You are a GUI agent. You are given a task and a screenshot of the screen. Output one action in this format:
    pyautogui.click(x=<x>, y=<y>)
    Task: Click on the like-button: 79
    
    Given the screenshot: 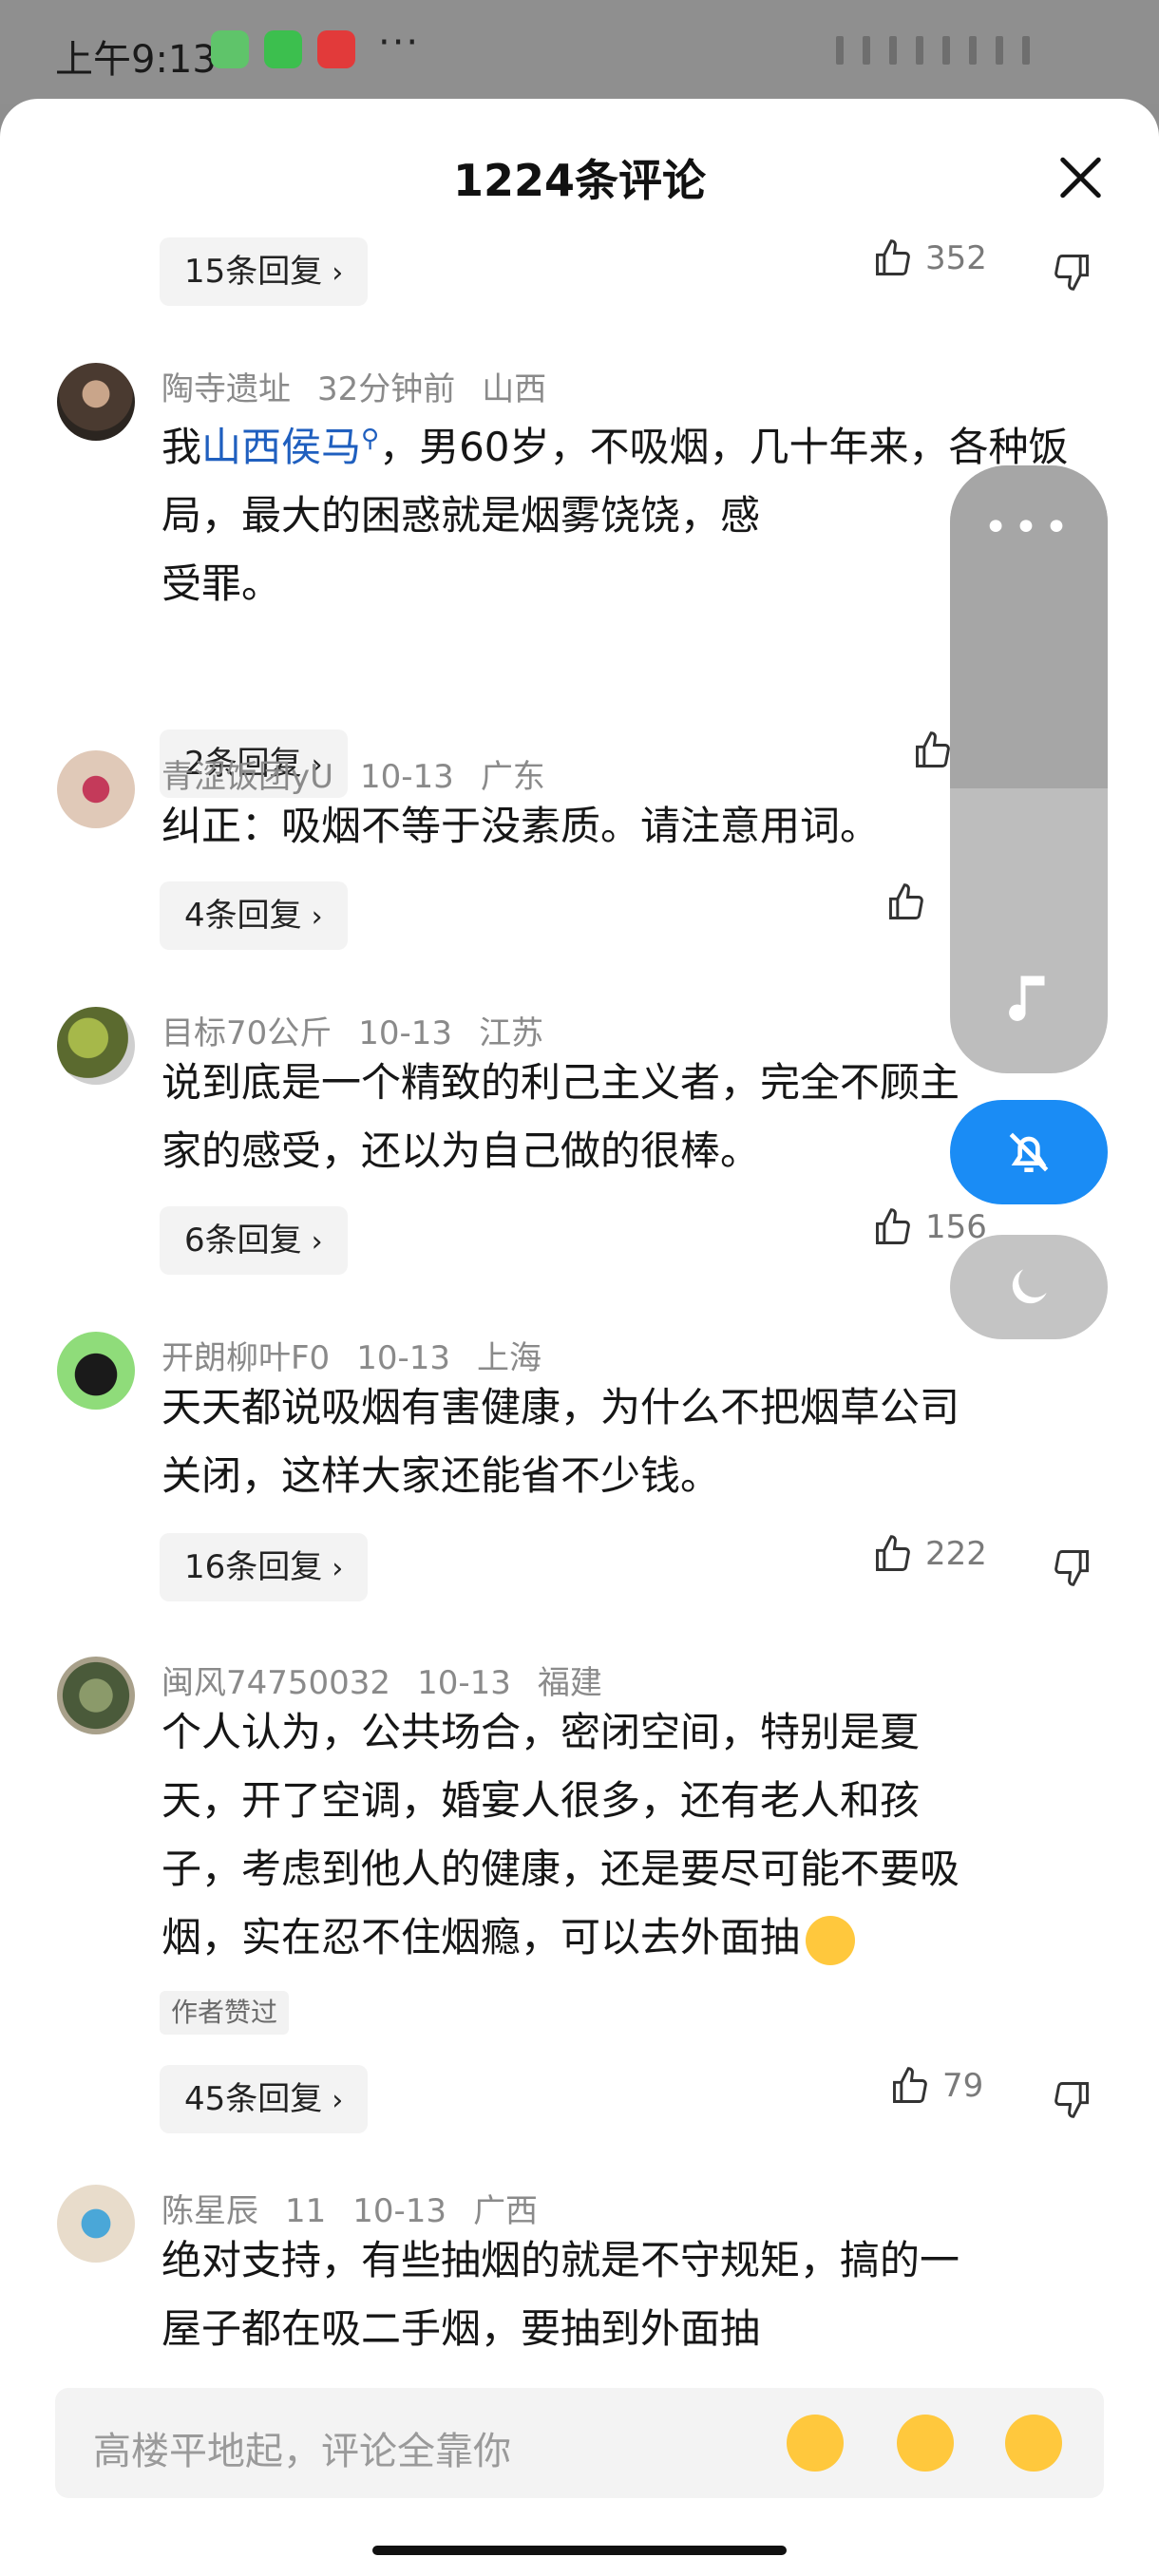 What is the action you would take?
    pyautogui.click(x=936, y=2099)
    